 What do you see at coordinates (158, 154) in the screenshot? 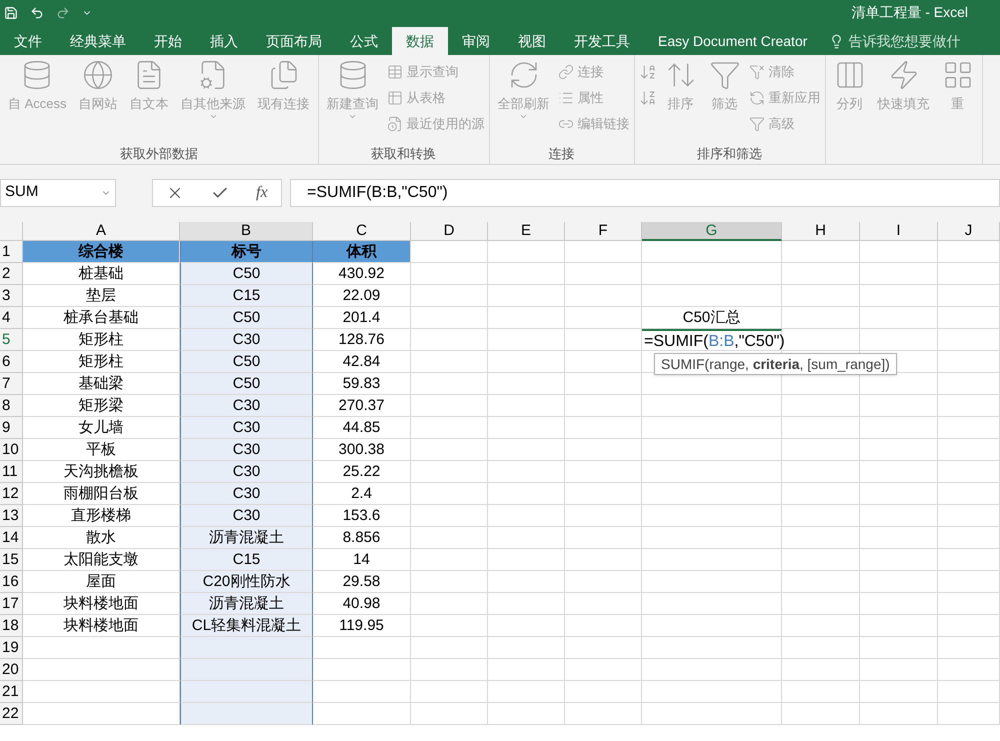
I see `group-label: 获取外部数据` at bounding box center [158, 154].